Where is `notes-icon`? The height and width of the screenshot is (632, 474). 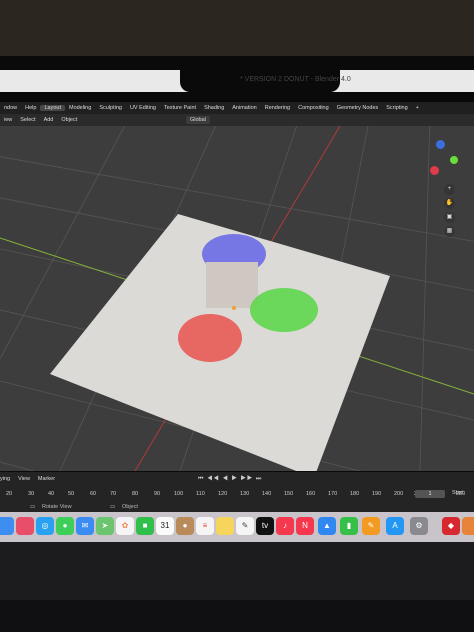
notes-icon is located at coordinates (225, 526).